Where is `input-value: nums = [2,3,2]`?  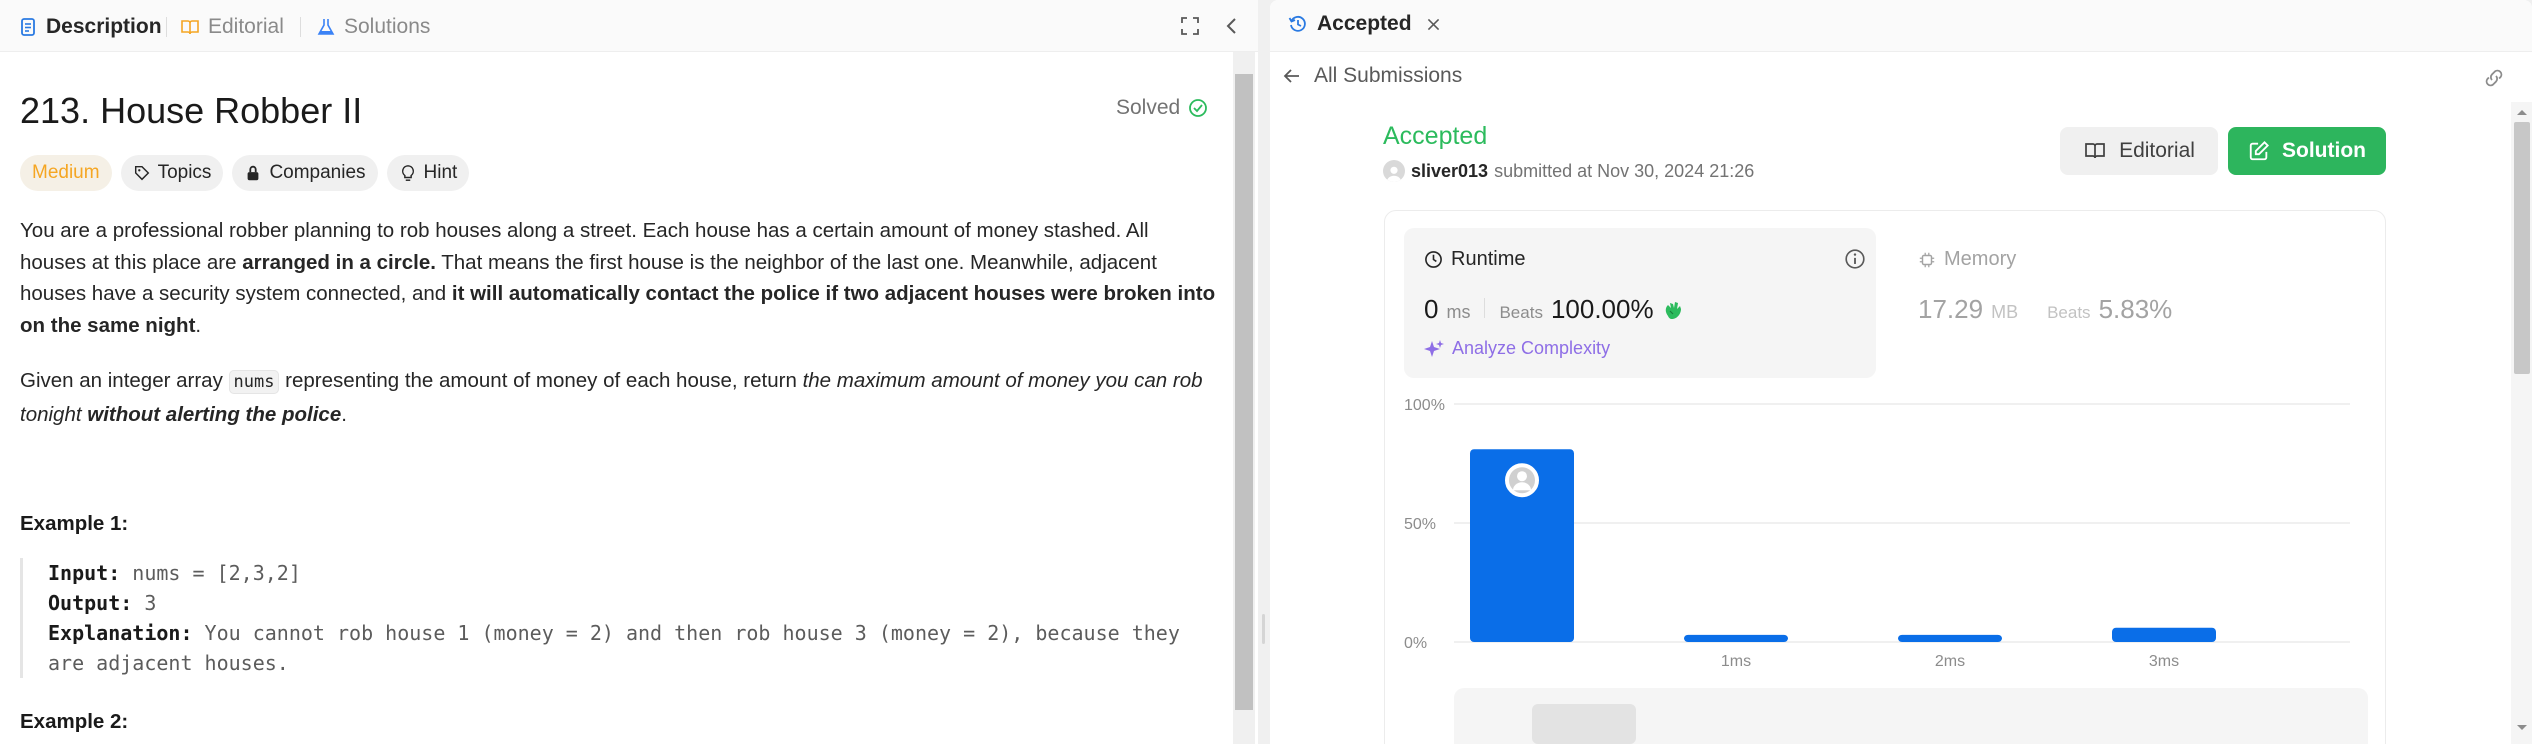 input-value: nums = [2,3,2] is located at coordinates (210, 573).